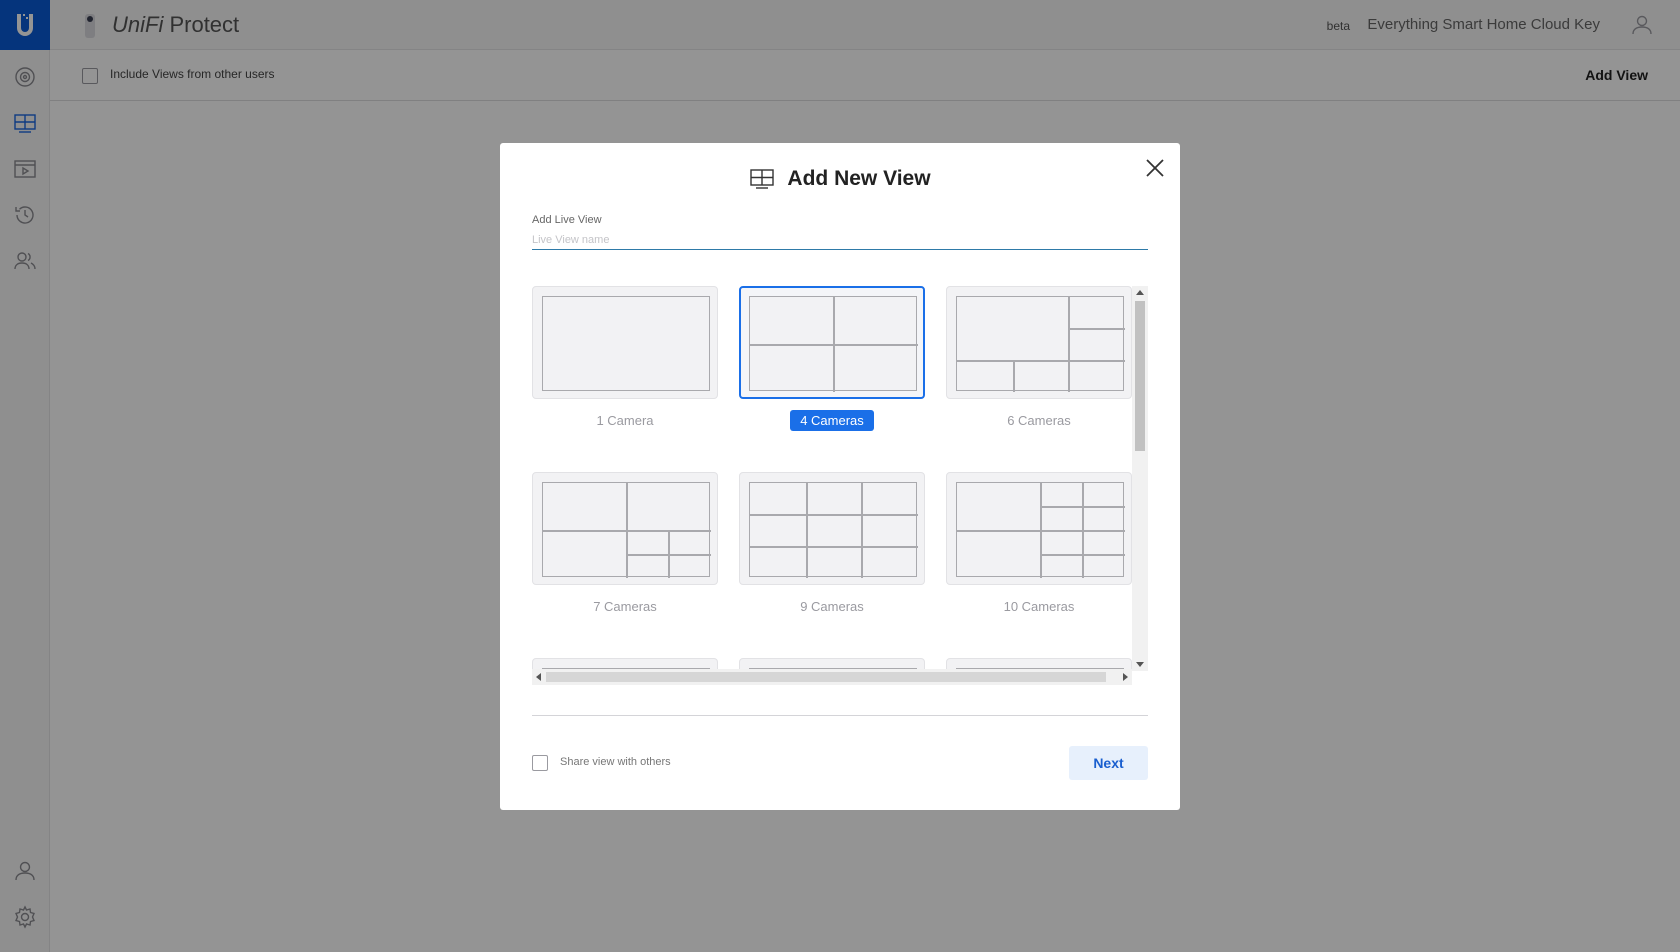  I want to click on layout-option-7: 7 Cameras, so click(625, 543).